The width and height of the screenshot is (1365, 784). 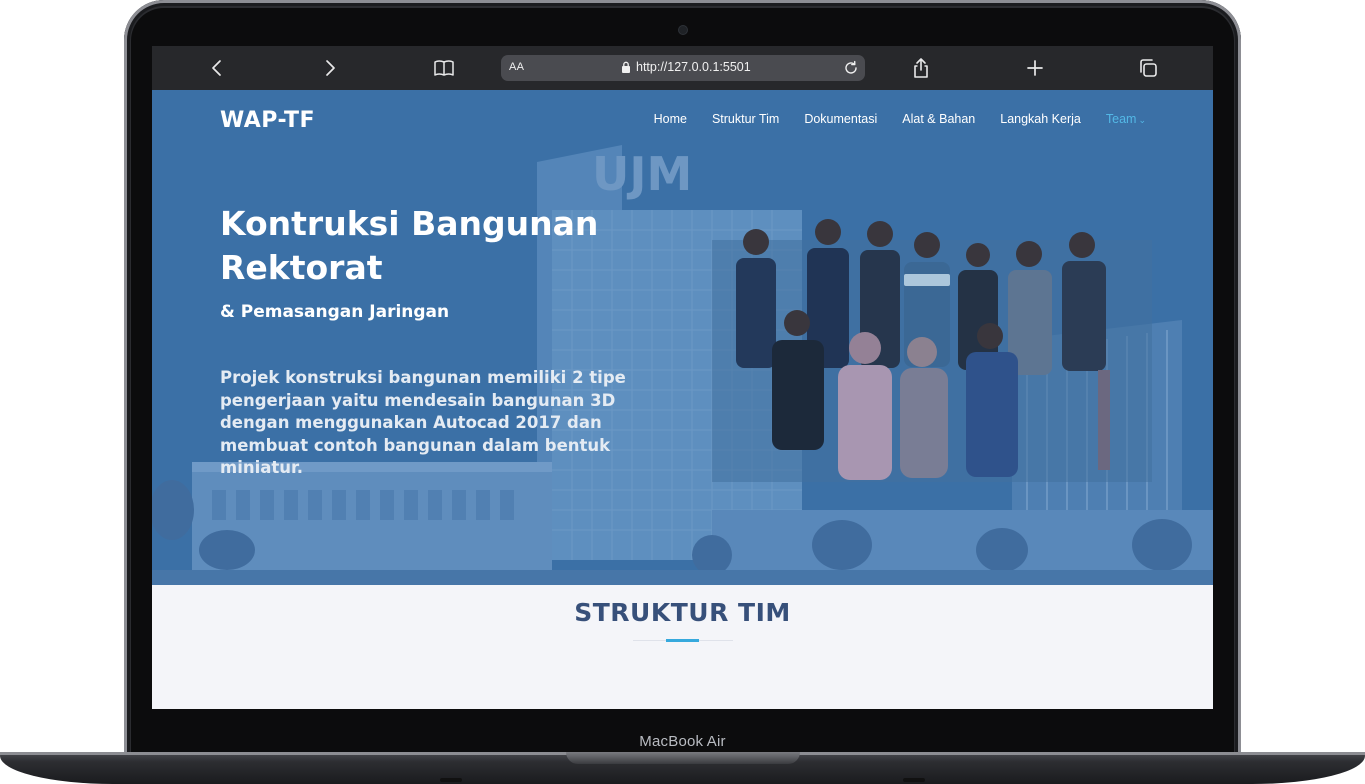 What do you see at coordinates (409, 245) in the screenshot?
I see `hero-title: Kontruksi Bangunan Rektorat` at bounding box center [409, 245].